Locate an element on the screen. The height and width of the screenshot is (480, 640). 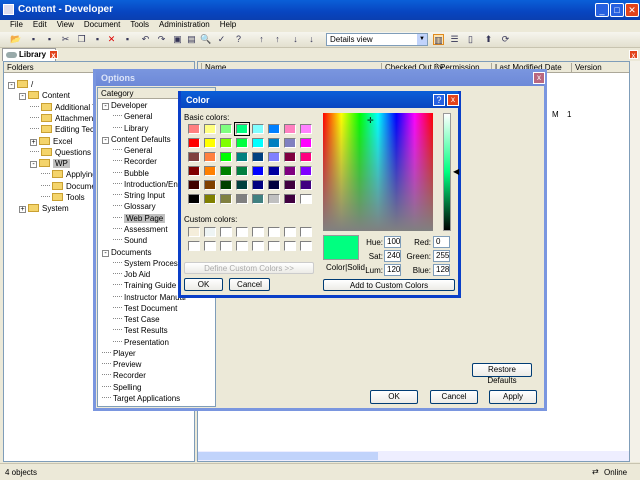
tree-item: - / is located at coordinates (20, 84).